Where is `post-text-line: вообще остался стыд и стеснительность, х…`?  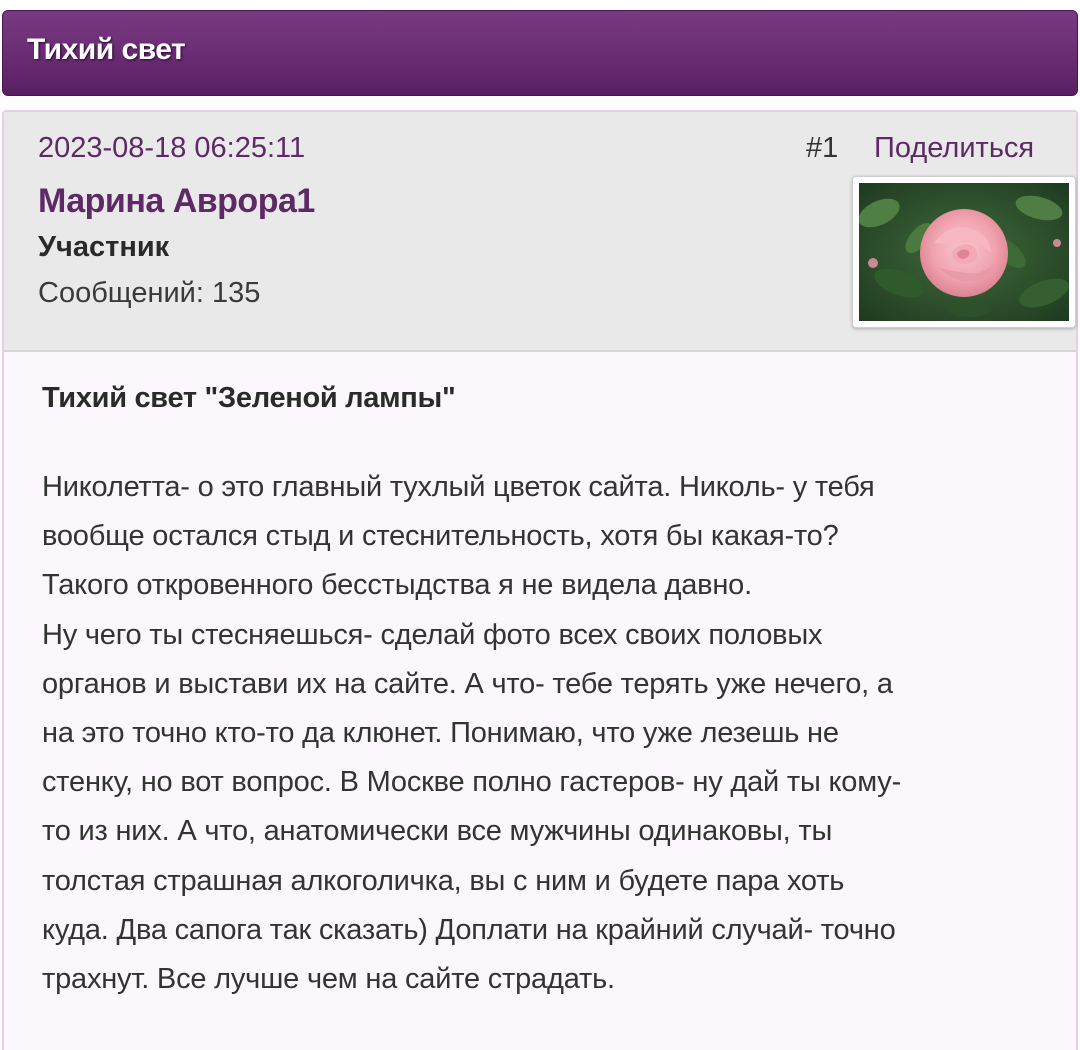 post-text-line: вообще остался стыд и стеснительность, х… is located at coordinates (440, 536).